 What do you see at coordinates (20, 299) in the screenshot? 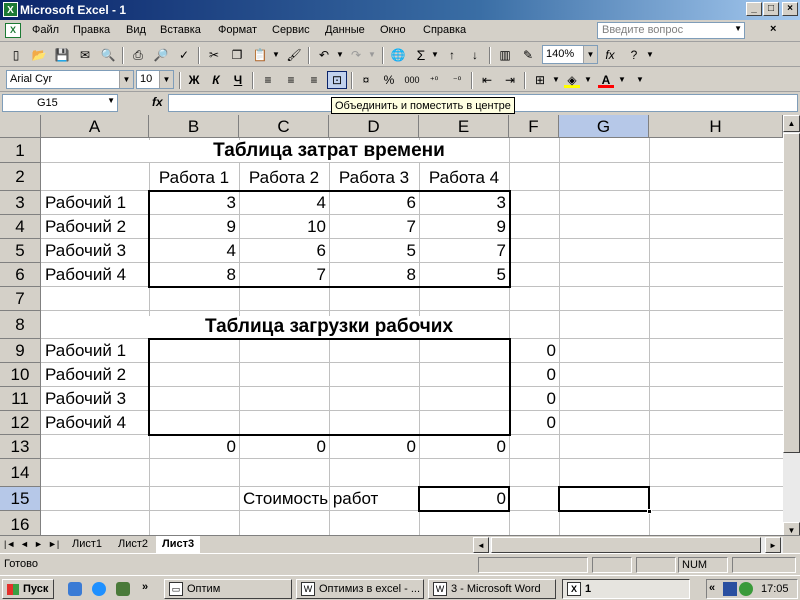
I see `row-header-7: 7` at bounding box center [20, 299].